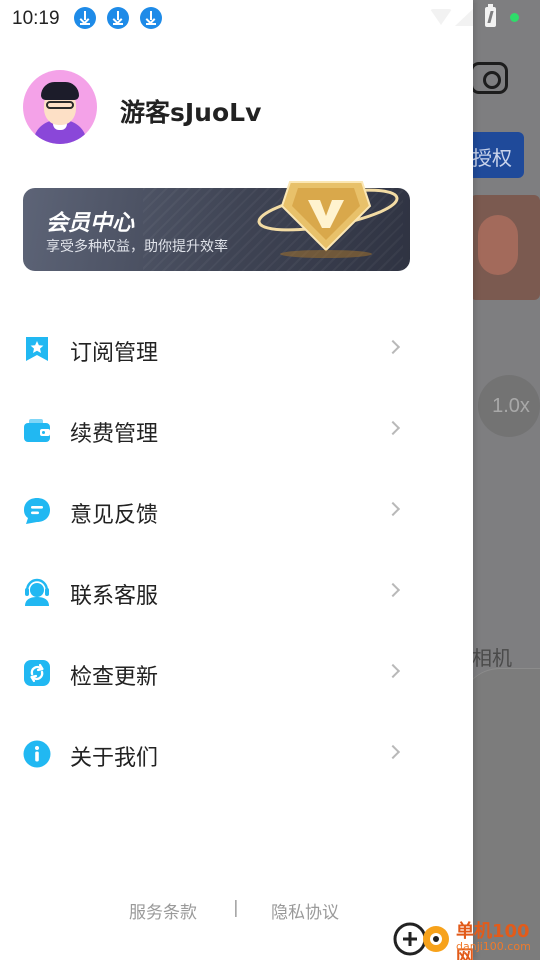 This screenshot has height=960, width=540. I want to click on wifi-icon, so click(441, 17).